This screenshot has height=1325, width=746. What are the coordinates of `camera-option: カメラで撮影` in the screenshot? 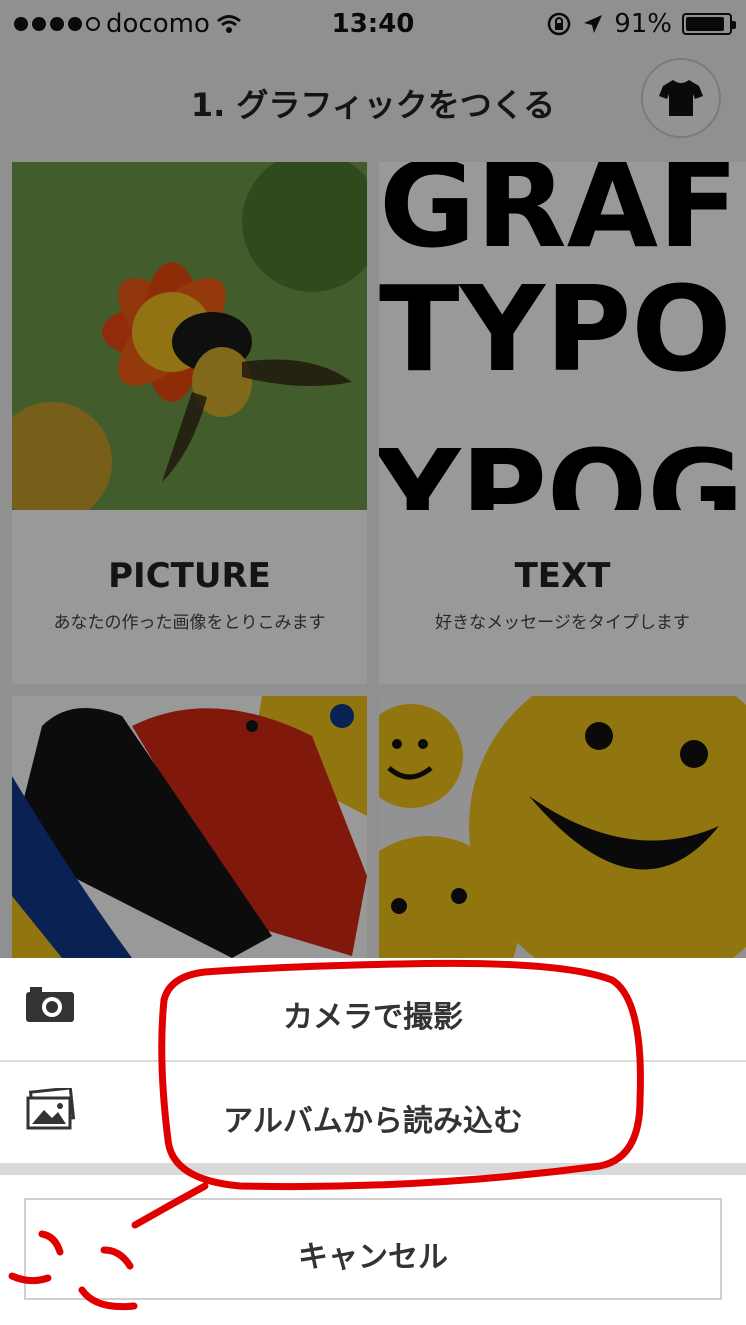 It's located at (373, 1009).